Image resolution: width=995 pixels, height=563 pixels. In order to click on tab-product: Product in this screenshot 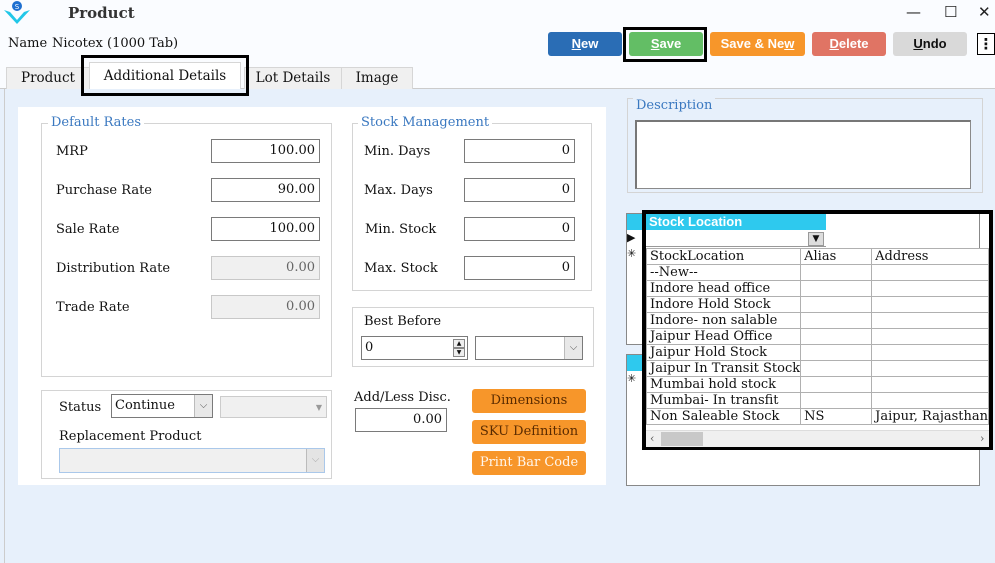, I will do `click(48, 78)`.